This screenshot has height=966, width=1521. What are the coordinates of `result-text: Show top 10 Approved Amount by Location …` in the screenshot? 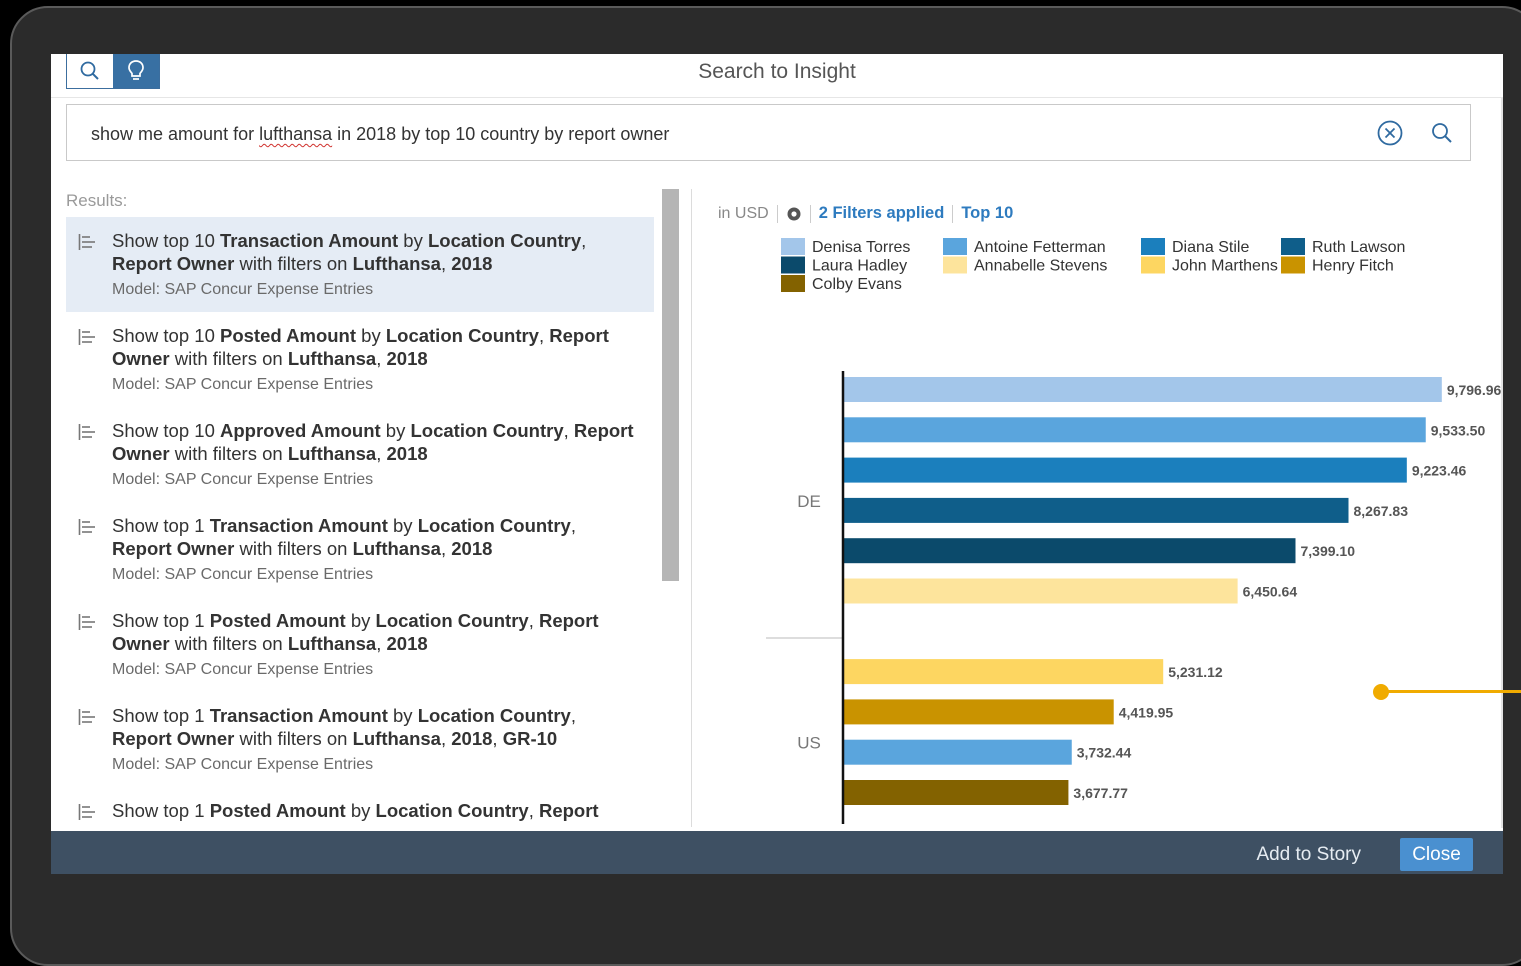 It's located at (373, 442).